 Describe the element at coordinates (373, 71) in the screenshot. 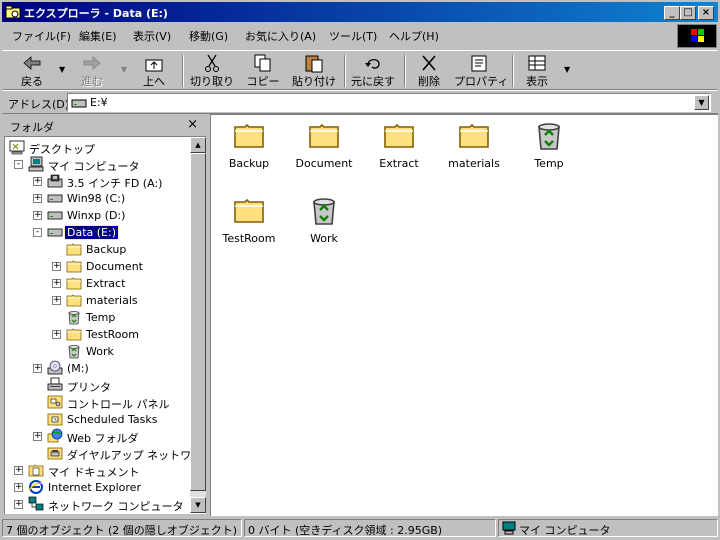

I see `undo-button: 元に戻す` at that location.